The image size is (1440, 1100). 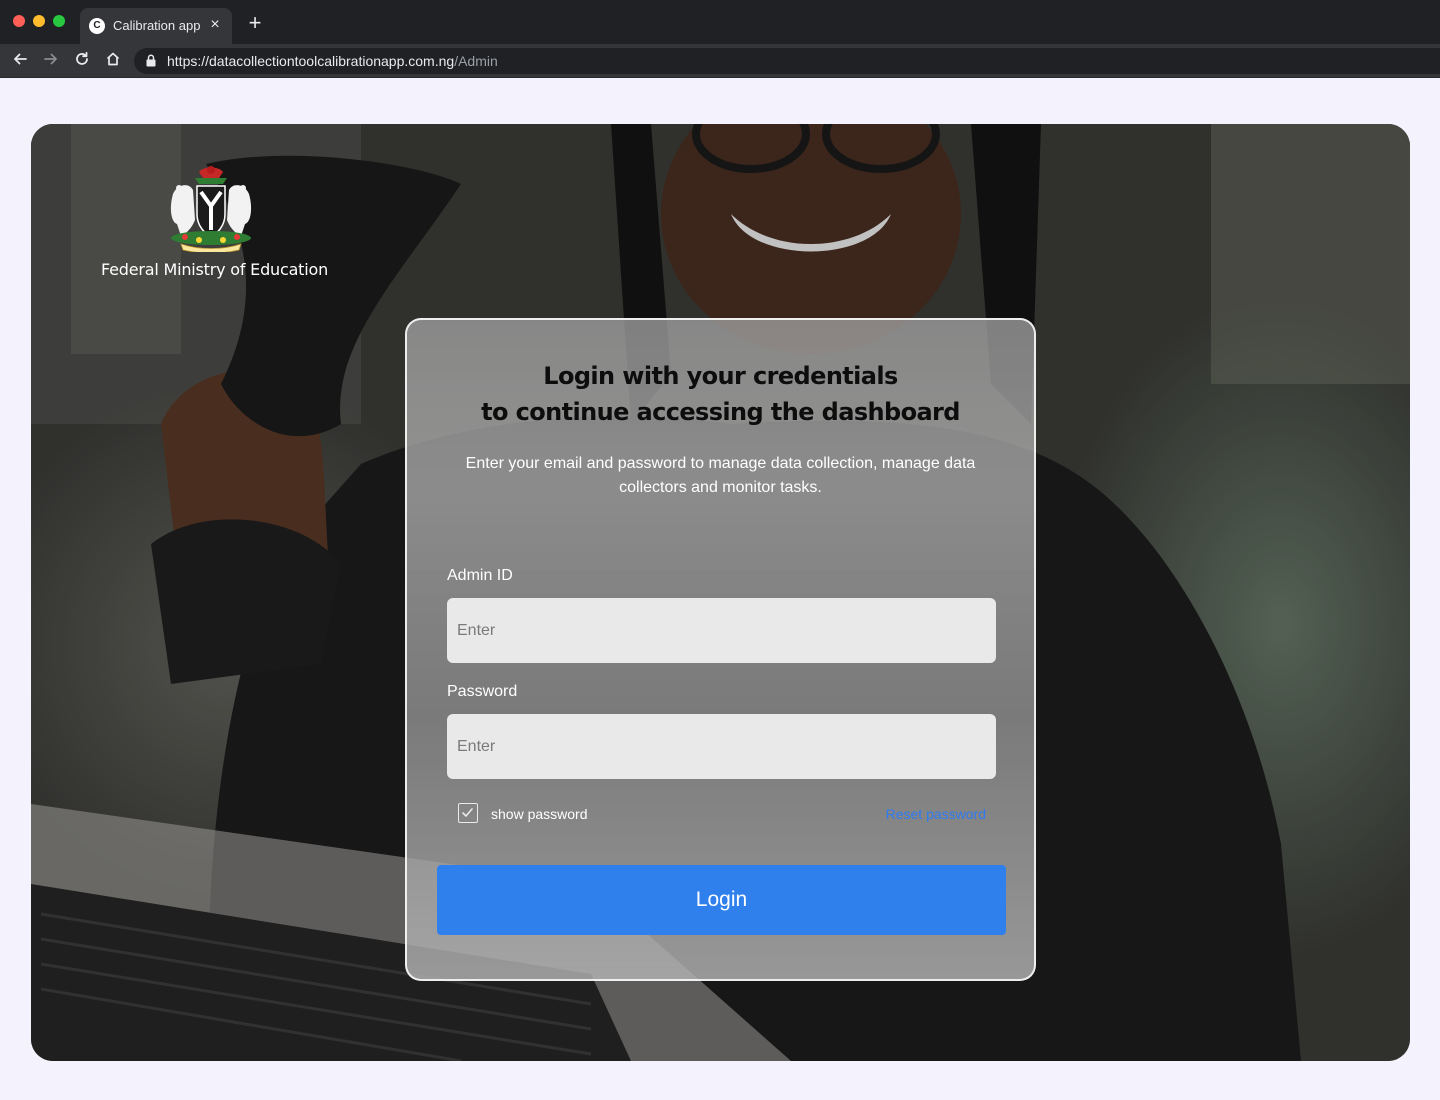 I want to click on nigeria-coat-of-arms-icon, so click(x=211, y=209).